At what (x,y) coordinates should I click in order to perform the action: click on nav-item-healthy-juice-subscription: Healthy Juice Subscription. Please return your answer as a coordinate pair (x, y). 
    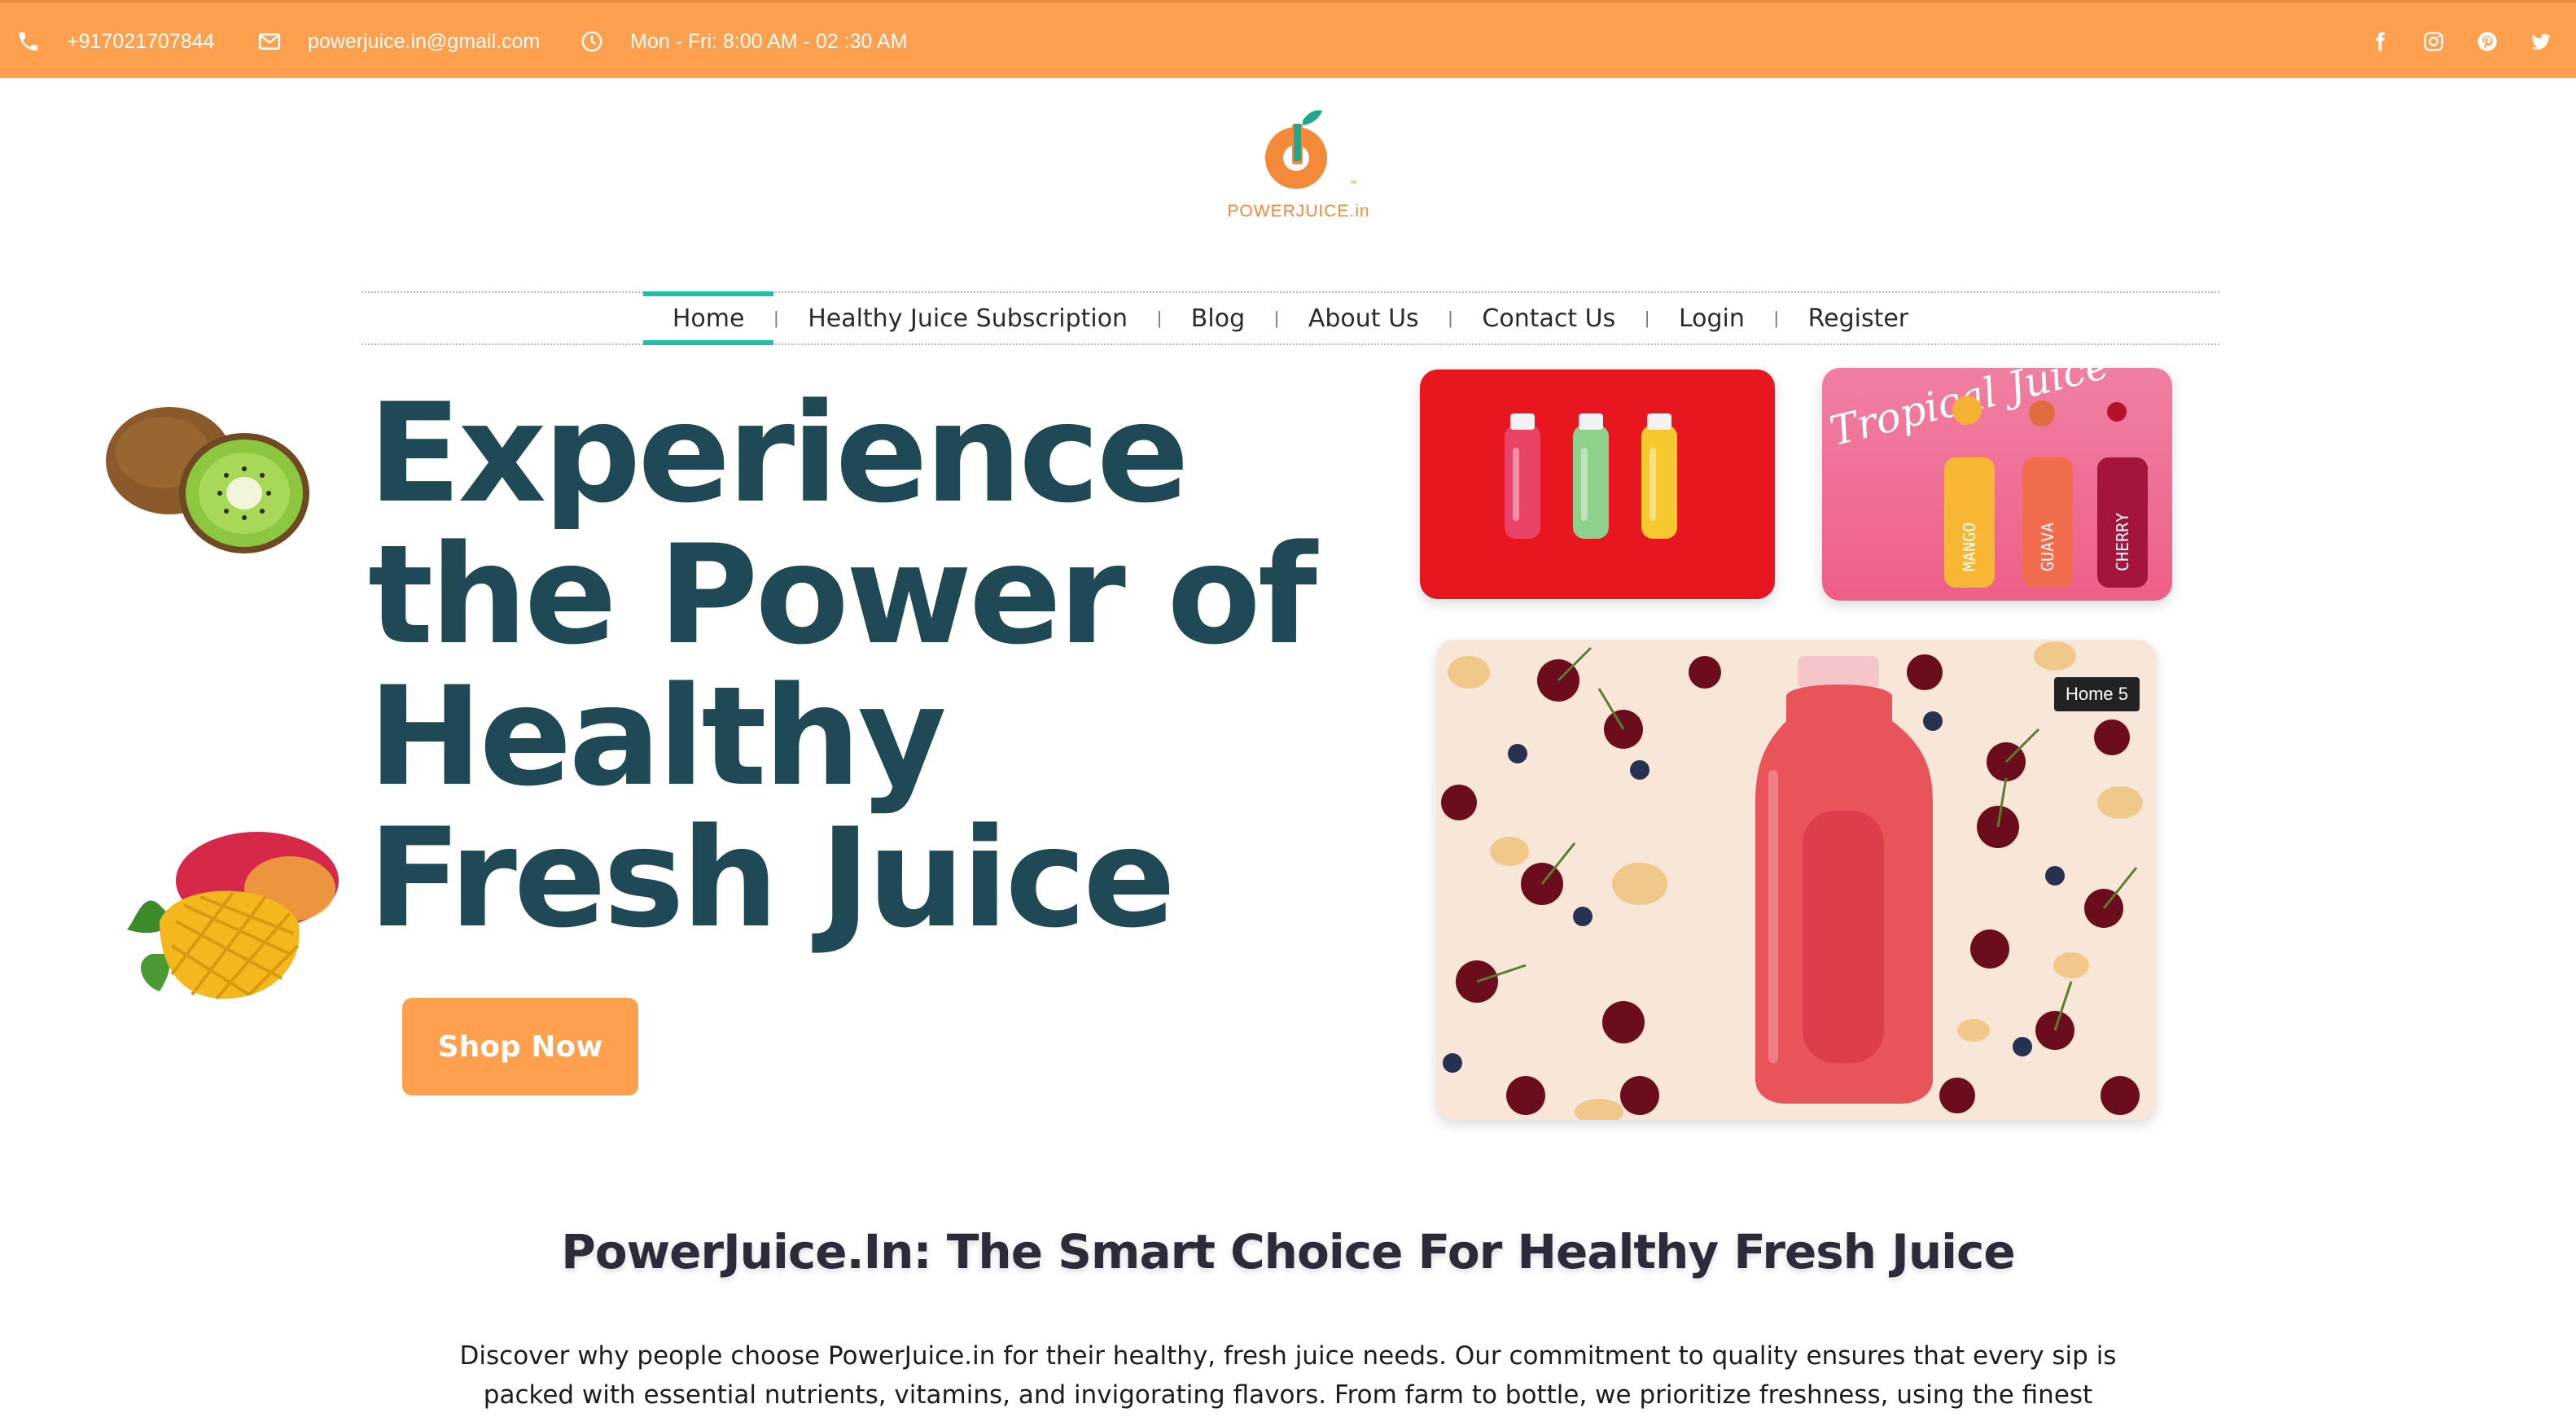
    Looking at the image, I should click on (967, 318).